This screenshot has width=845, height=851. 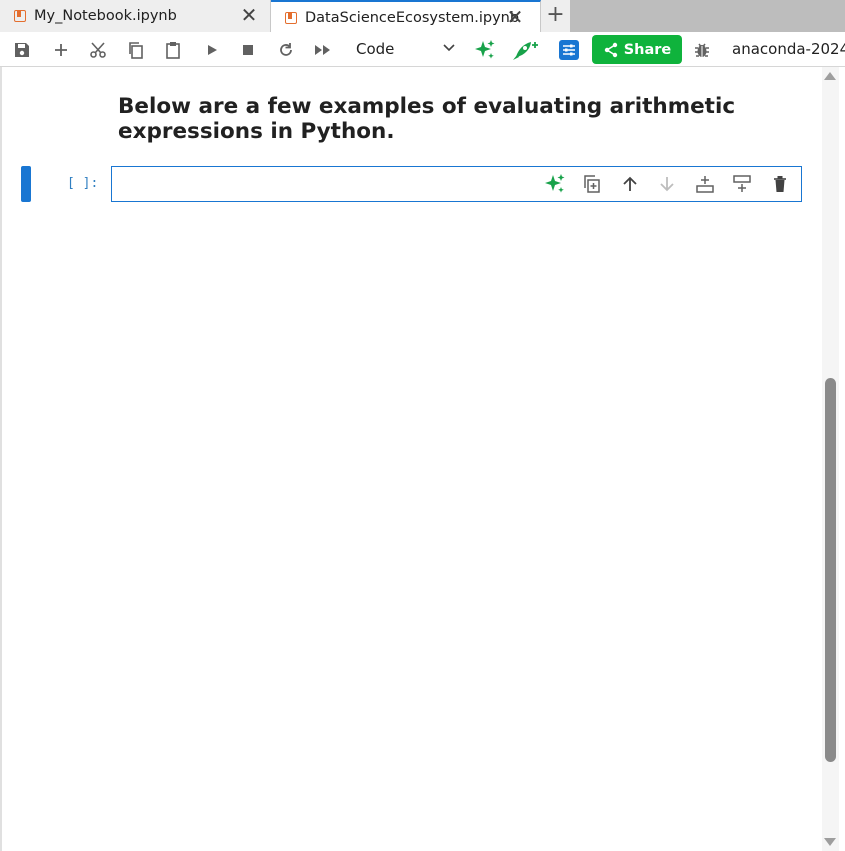 What do you see at coordinates (98, 50) in the screenshot?
I see `cut-icon` at bounding box center [98, 50].